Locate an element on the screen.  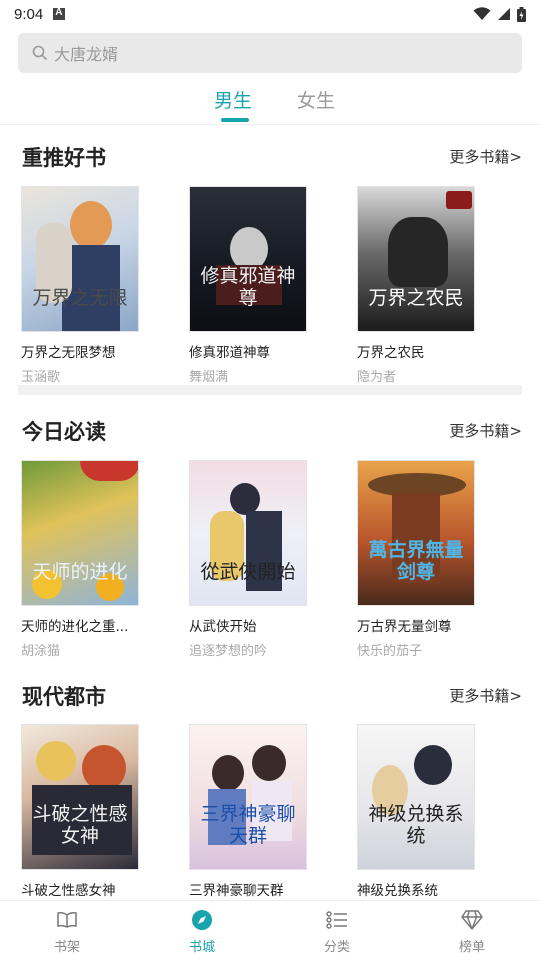
nav-label: 分类 is located at coordinates (336, 947).